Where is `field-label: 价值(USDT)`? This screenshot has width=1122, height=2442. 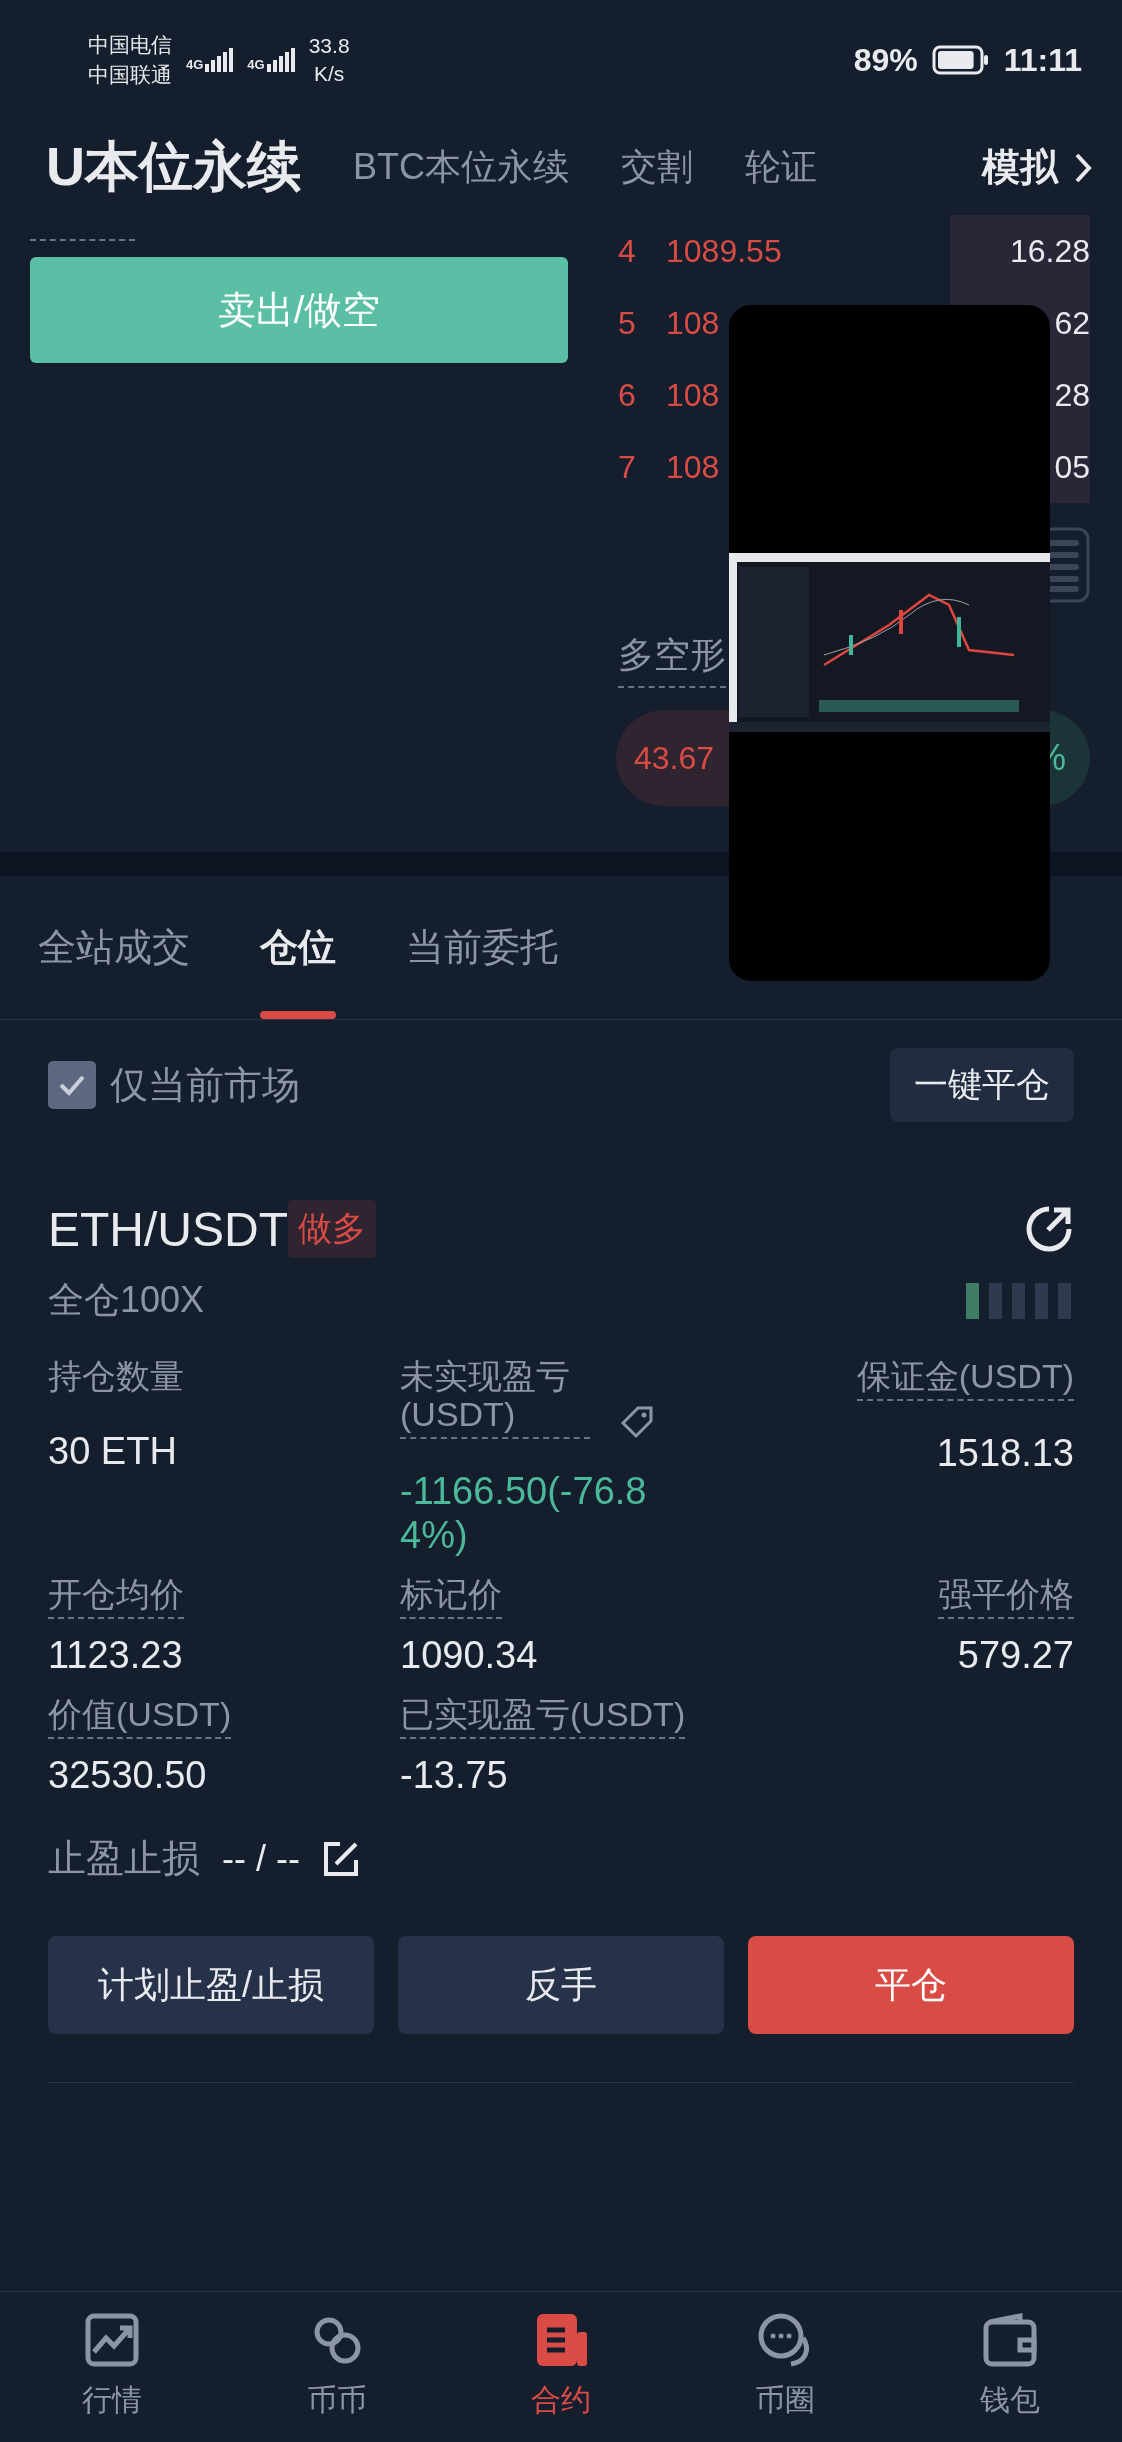 field-label: 价值(USDT) is located at coordinates (140, 1717).